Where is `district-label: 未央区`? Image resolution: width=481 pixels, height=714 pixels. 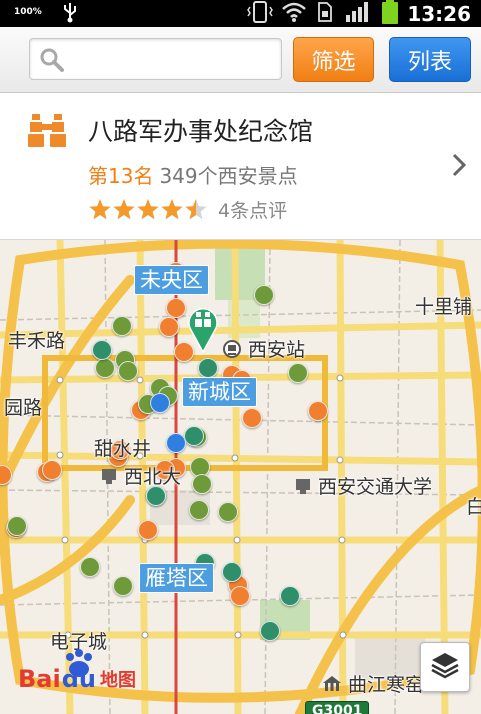
district-label: 未央区 is located at coordinates (171, 280).